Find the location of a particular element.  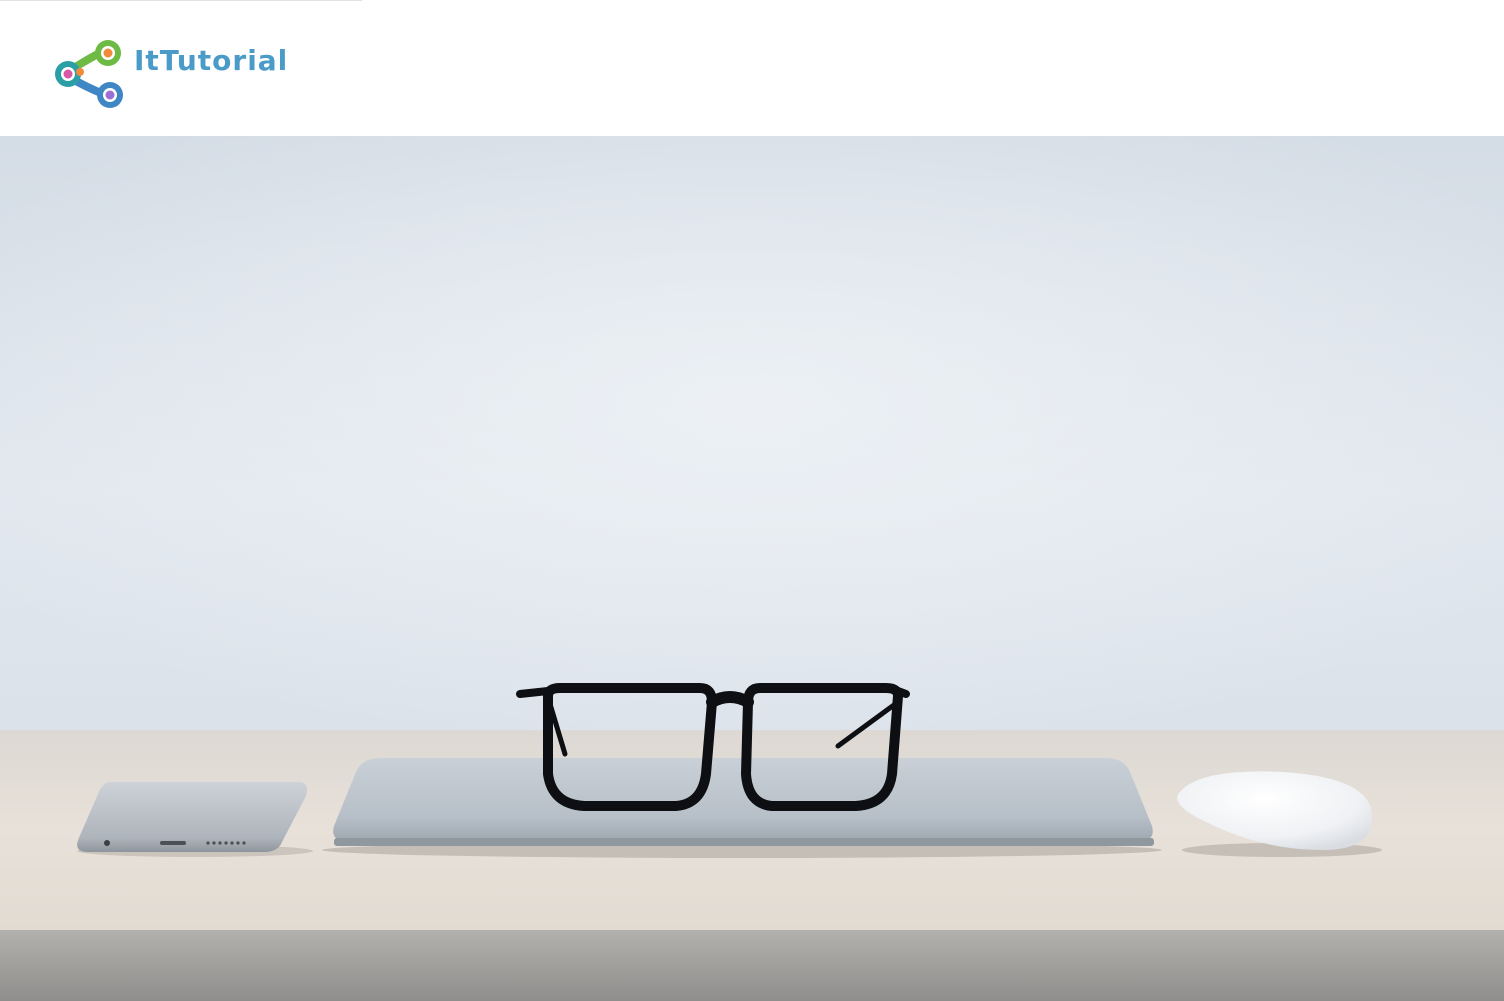

site-header: ItTutorial is located at coordinates (752, 68).